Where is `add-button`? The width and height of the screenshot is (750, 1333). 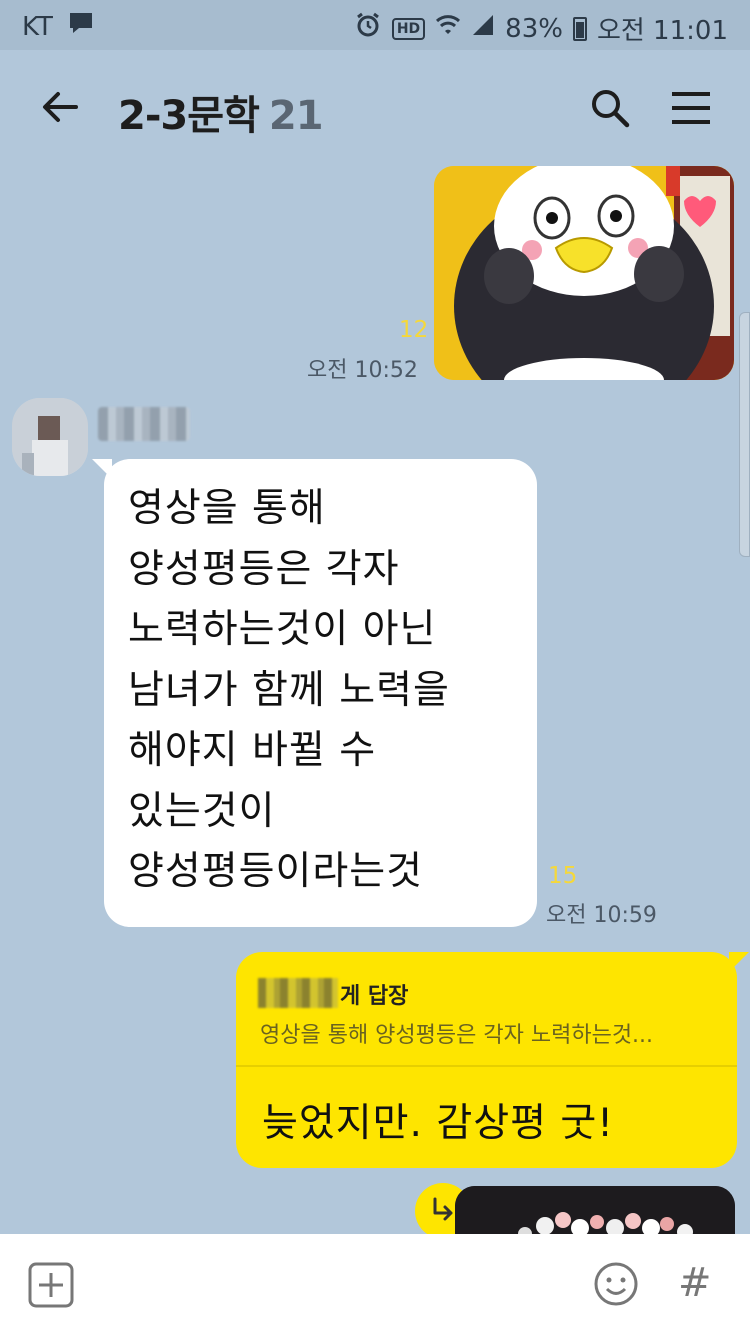
add-button is located at coordinates (51, 1285).